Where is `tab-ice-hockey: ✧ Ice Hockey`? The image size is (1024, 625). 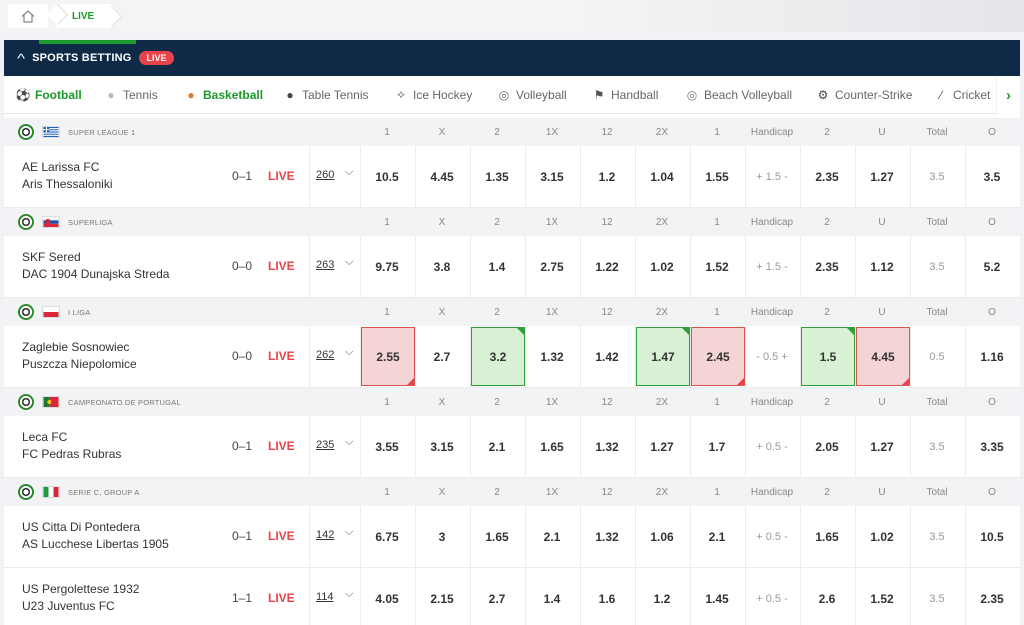
tab-ice-hockey: ✧ Ice Hockey is located at coordinates (433, 95).